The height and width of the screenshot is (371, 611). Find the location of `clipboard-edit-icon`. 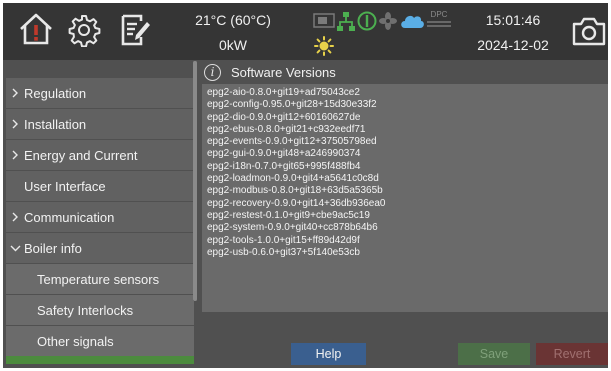

clipboard-edit-icon is located at coordinates (135, 32).